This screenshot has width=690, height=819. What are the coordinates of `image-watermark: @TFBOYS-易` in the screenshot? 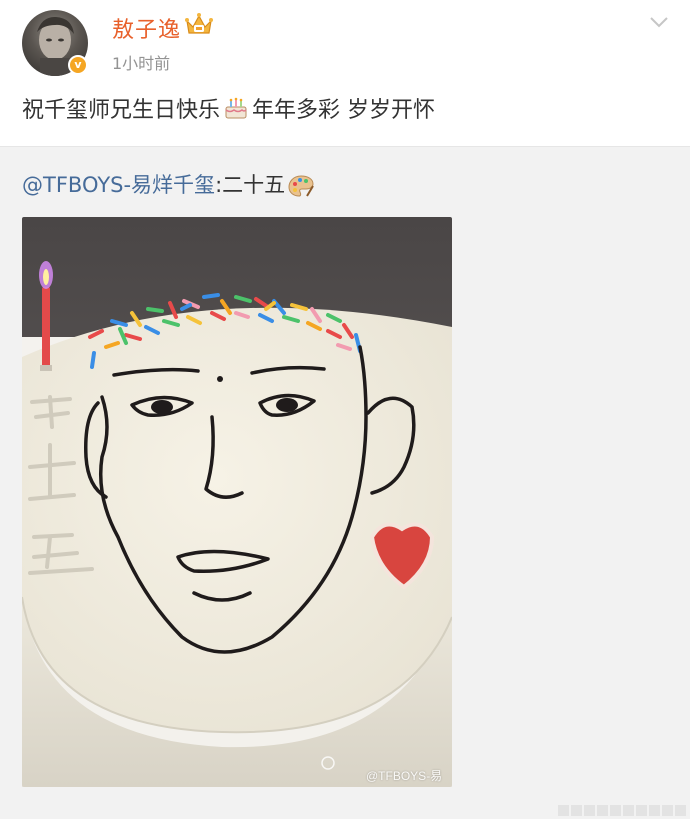 It's located at (404, 776).